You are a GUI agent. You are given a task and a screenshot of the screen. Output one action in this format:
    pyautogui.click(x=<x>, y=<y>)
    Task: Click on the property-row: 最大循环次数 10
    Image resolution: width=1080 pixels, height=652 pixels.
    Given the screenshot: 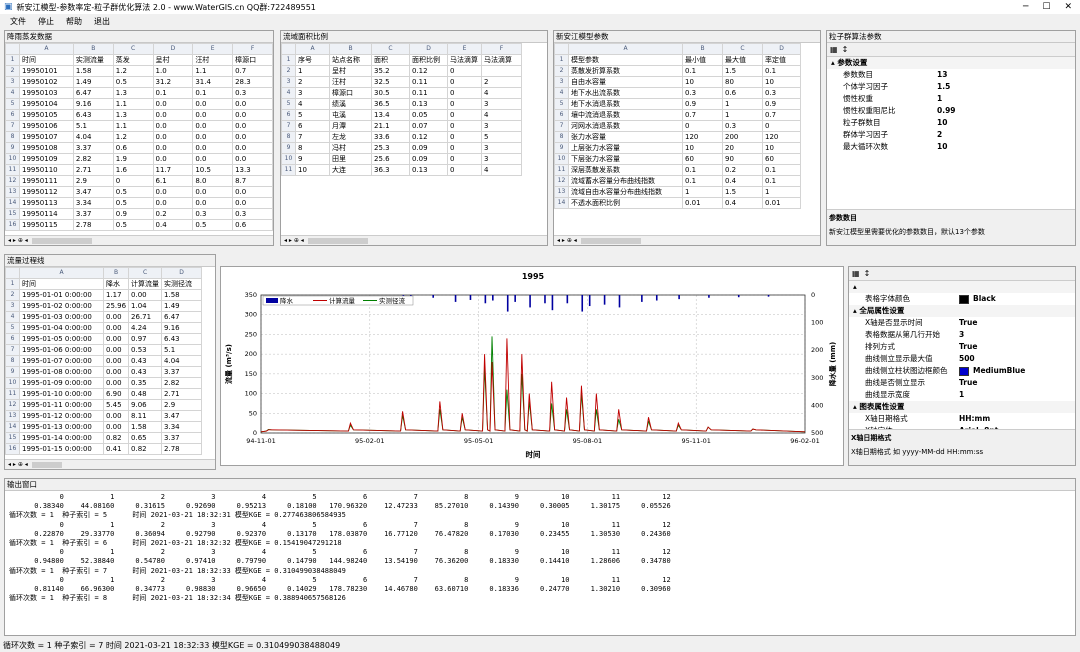 What is the action you would take?
    pyautogui.click(x=951, y=147)
    